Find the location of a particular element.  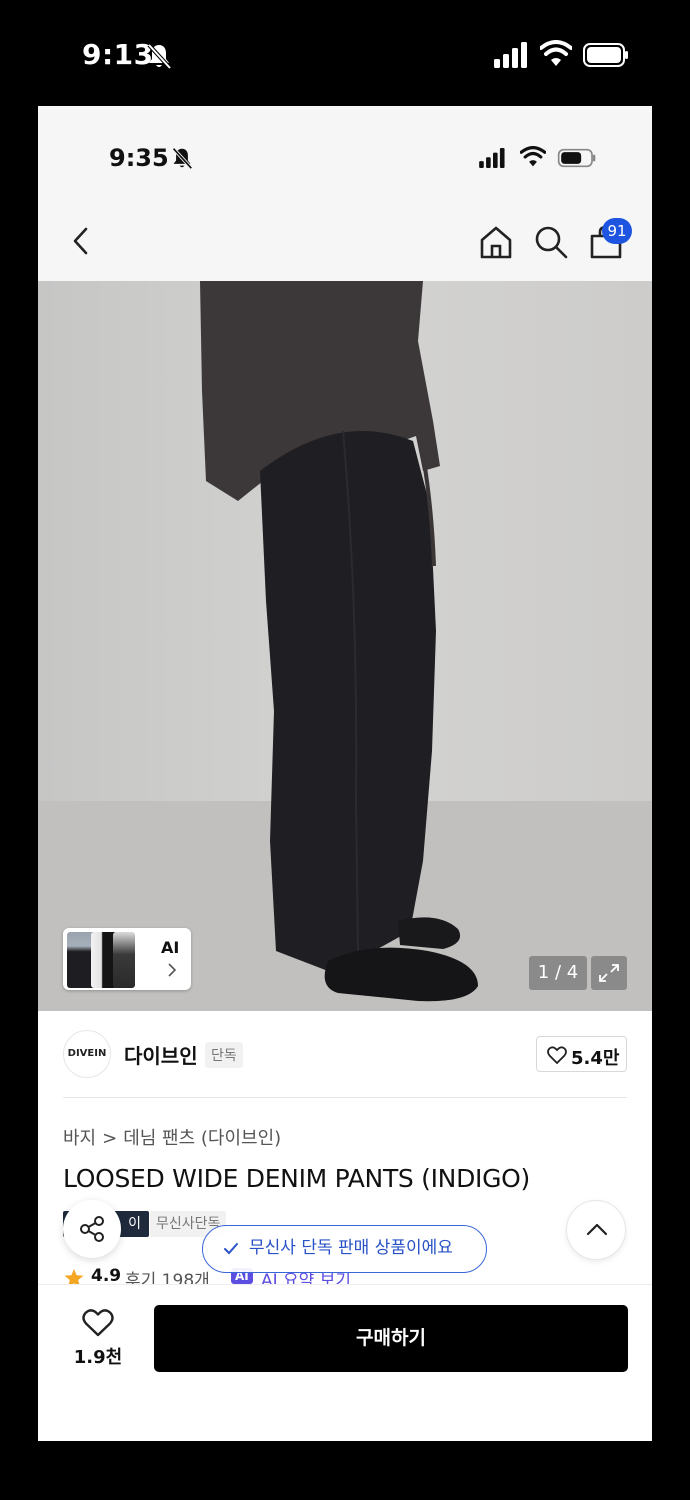

chevron-up-icon is located at coordinates (597, 1229).